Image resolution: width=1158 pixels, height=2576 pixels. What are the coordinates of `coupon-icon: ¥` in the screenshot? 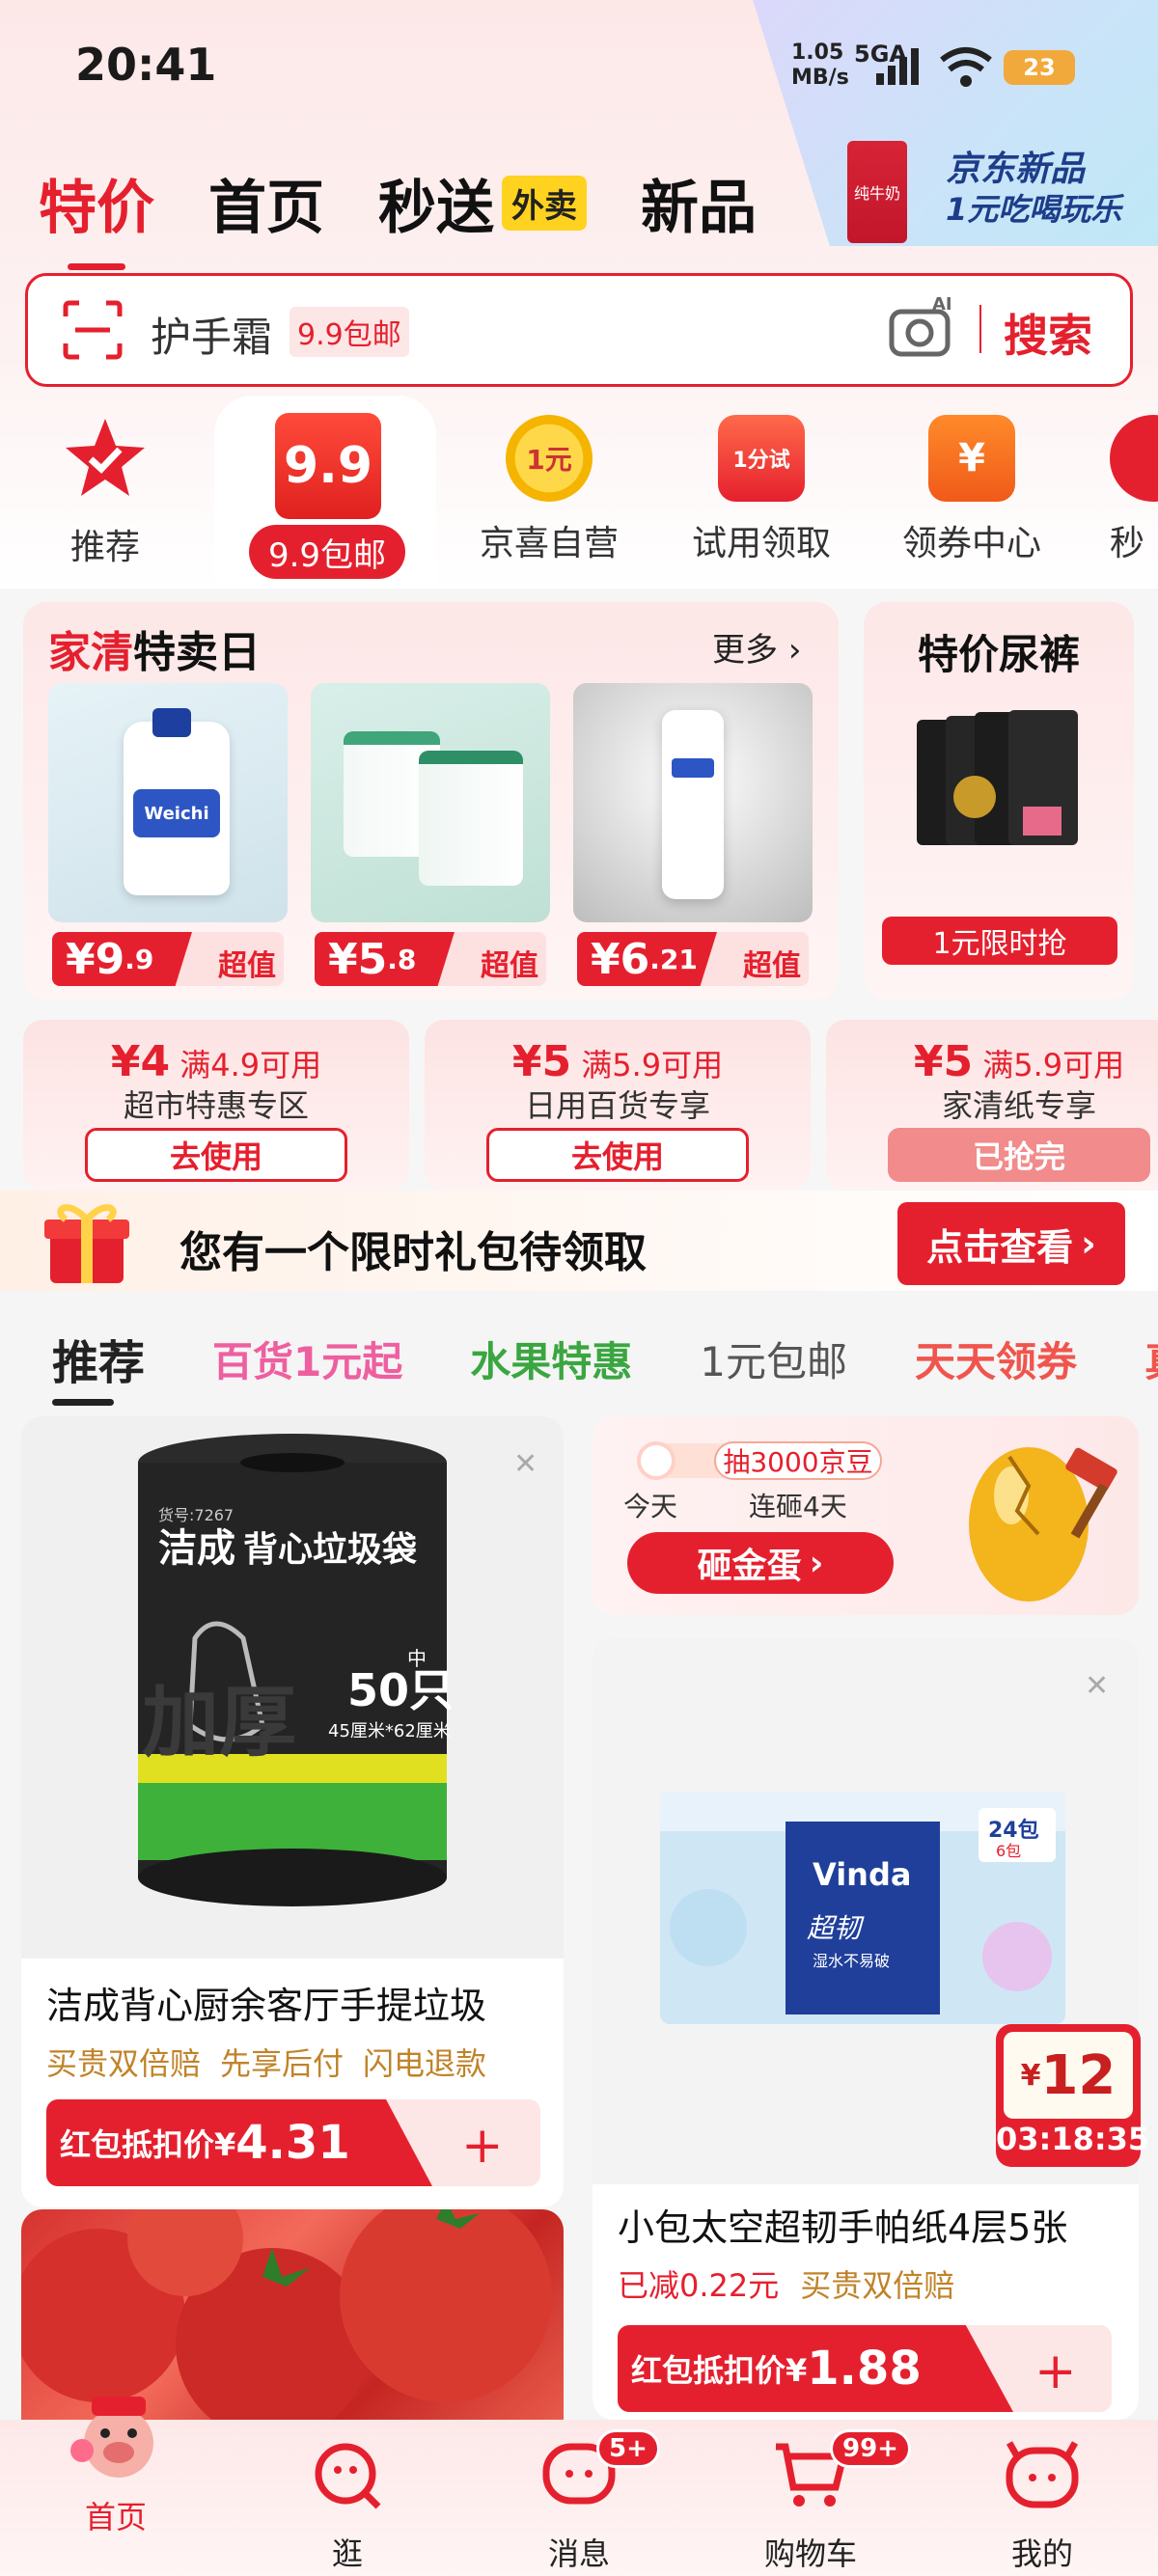 It's located at (971, 459).